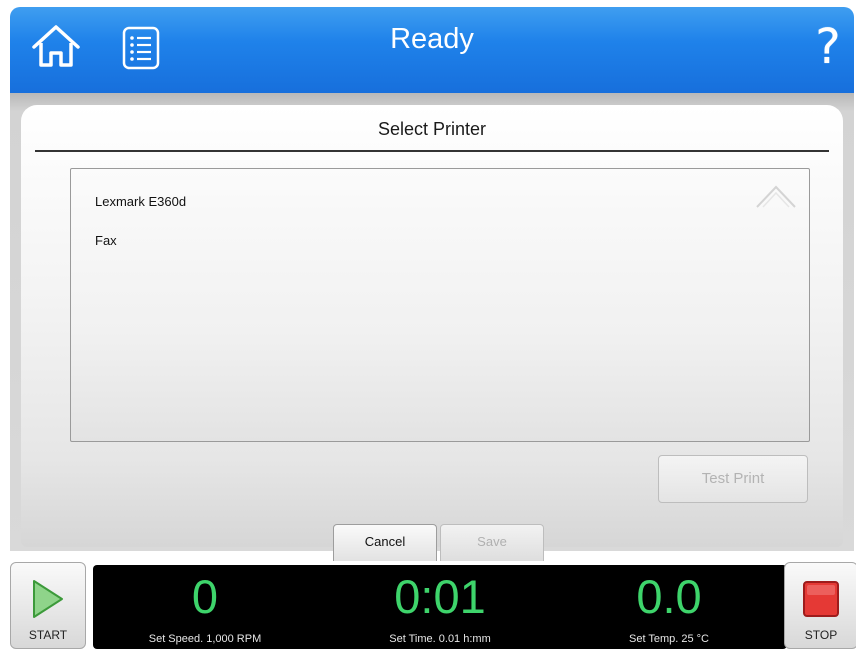 Image resolution: width=856 pixels, height=649 pixels. Describe the element at coordinates (106, 240) in the screenshot. I see `printer-item-fax: Fax` at that location.